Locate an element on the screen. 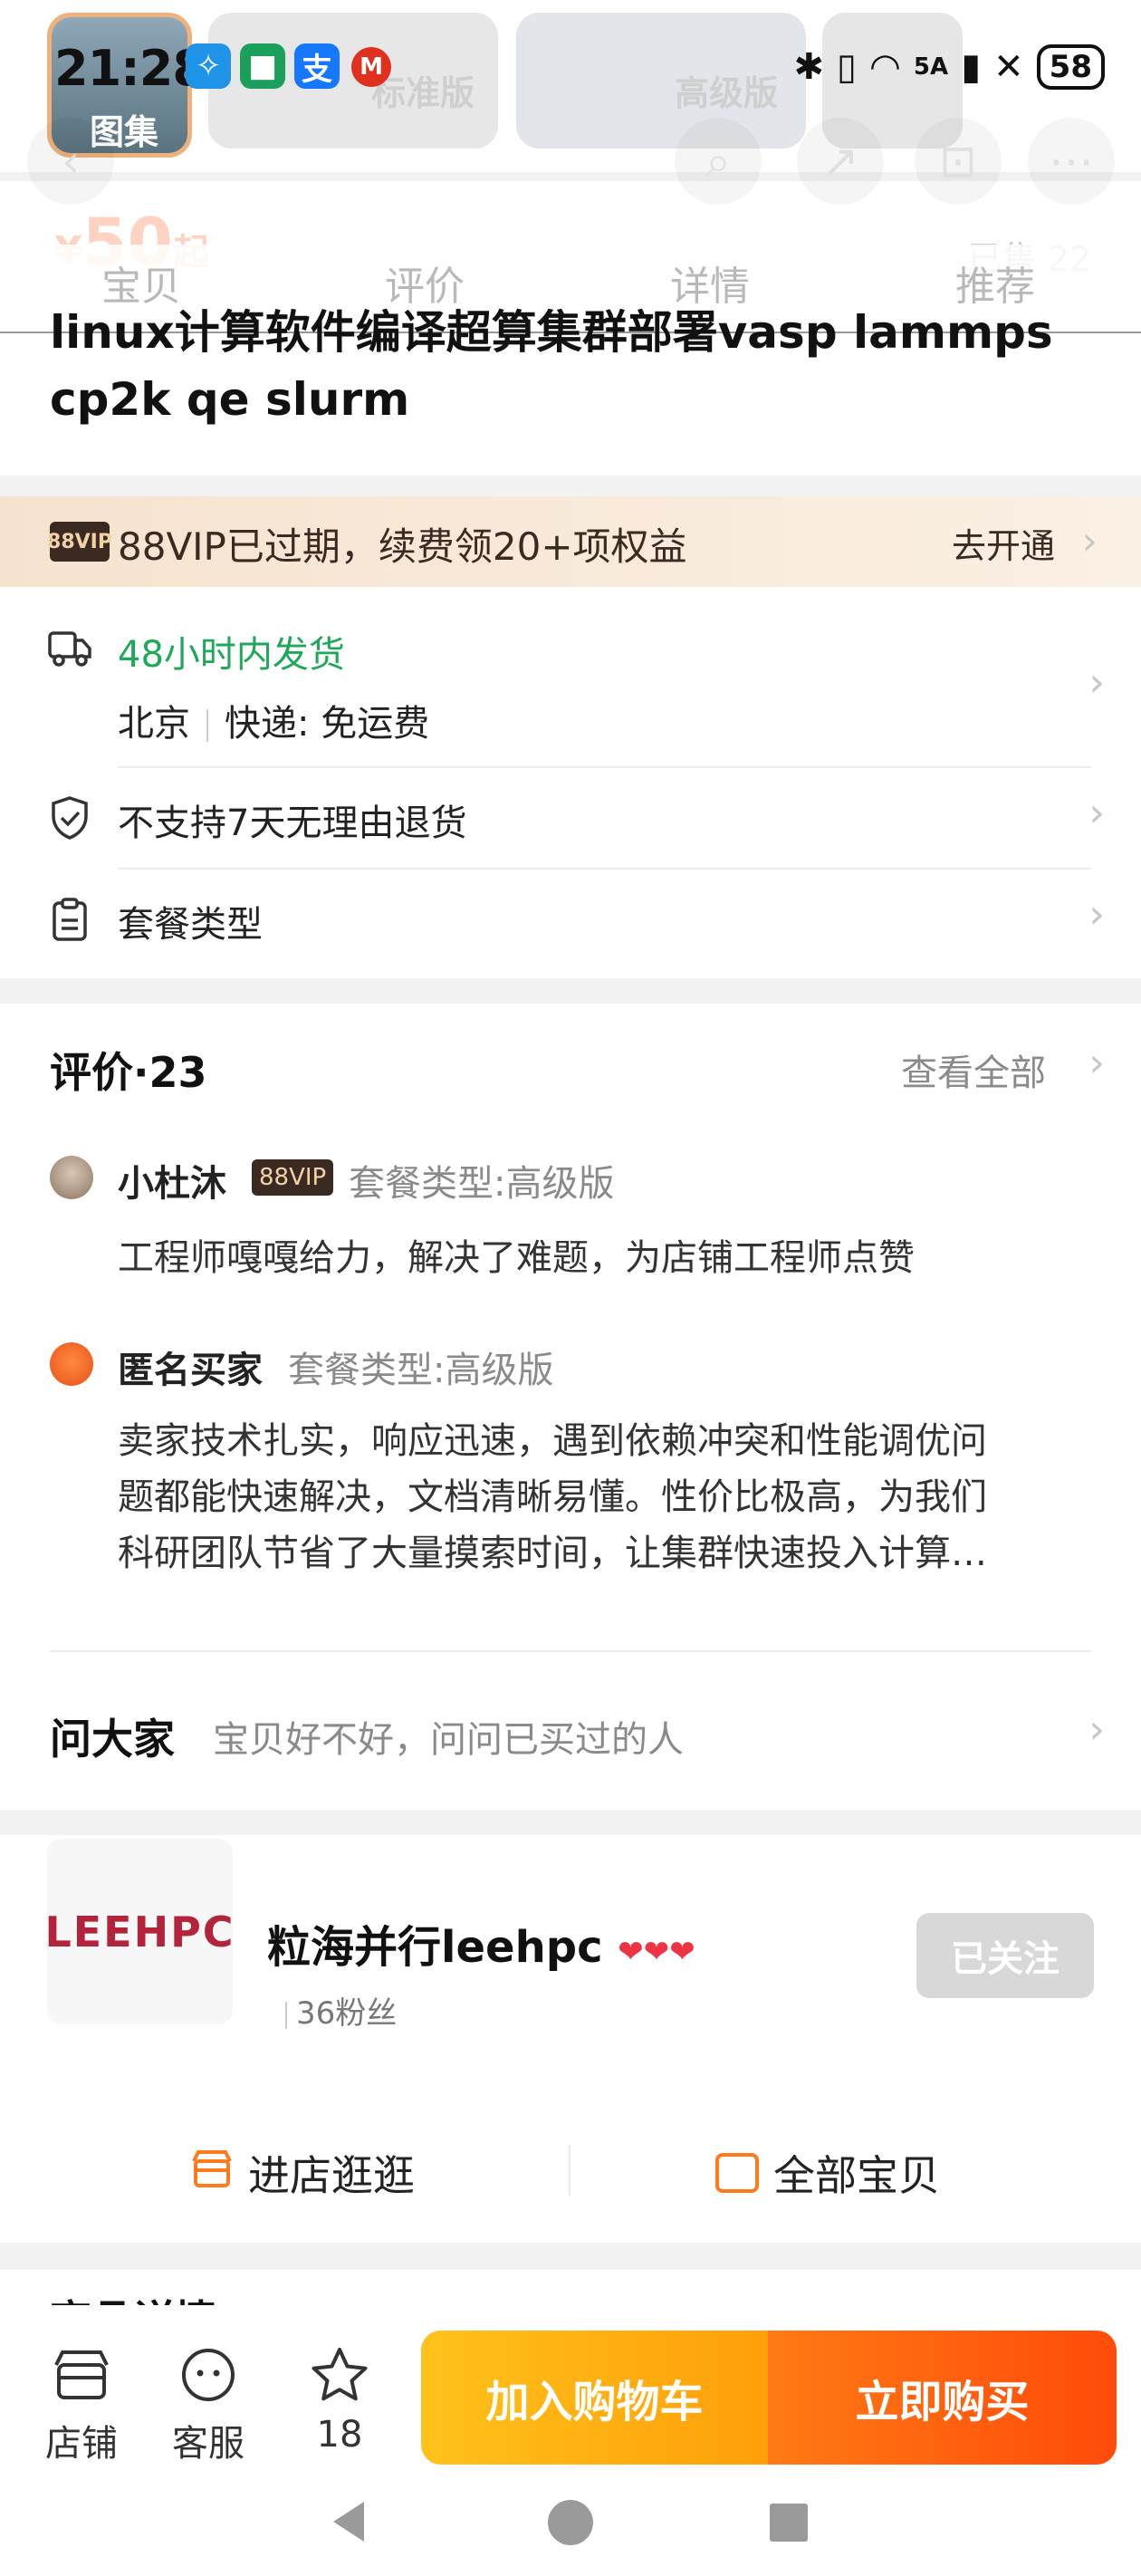  shop-fans: 36粉丝 is located at coordinates (341, 2010).